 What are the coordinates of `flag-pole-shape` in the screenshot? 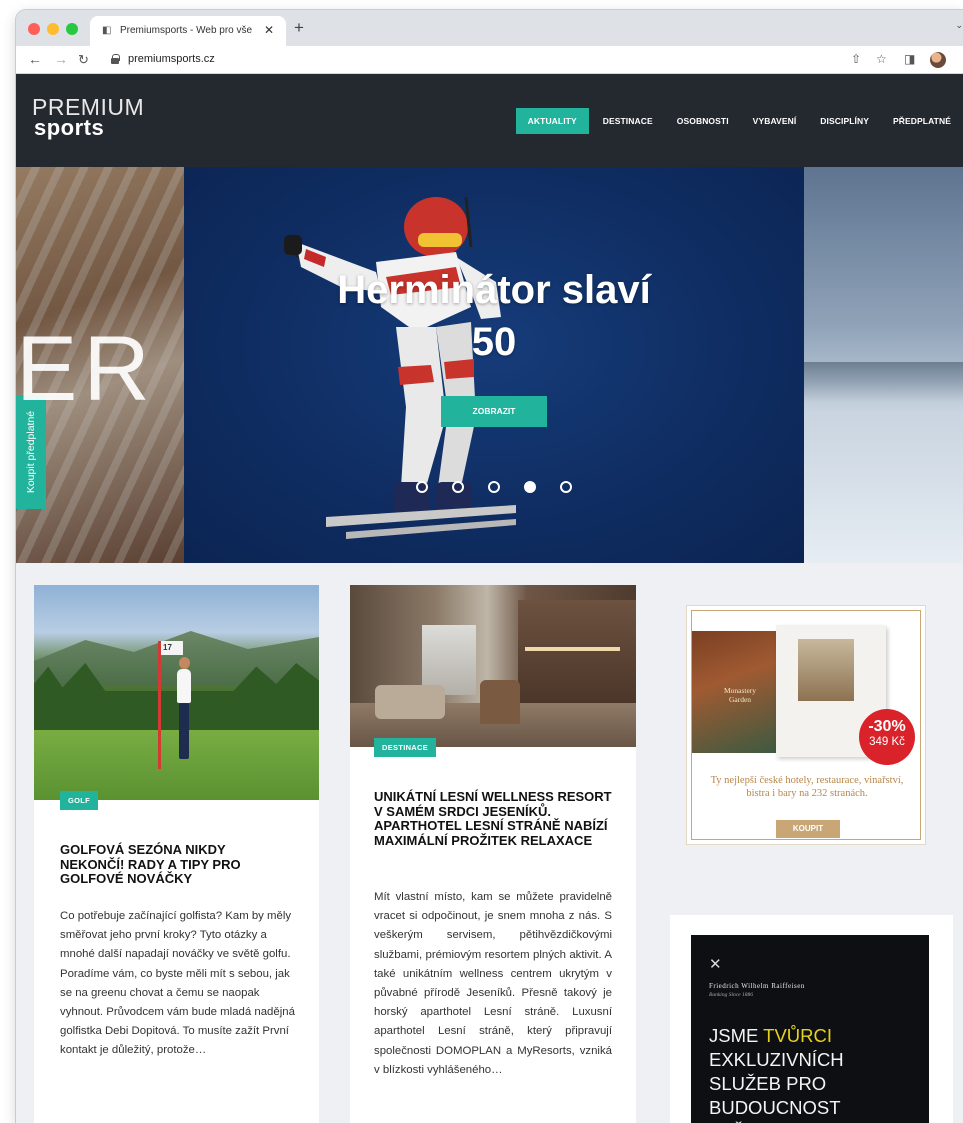 It's located at (159, 705).